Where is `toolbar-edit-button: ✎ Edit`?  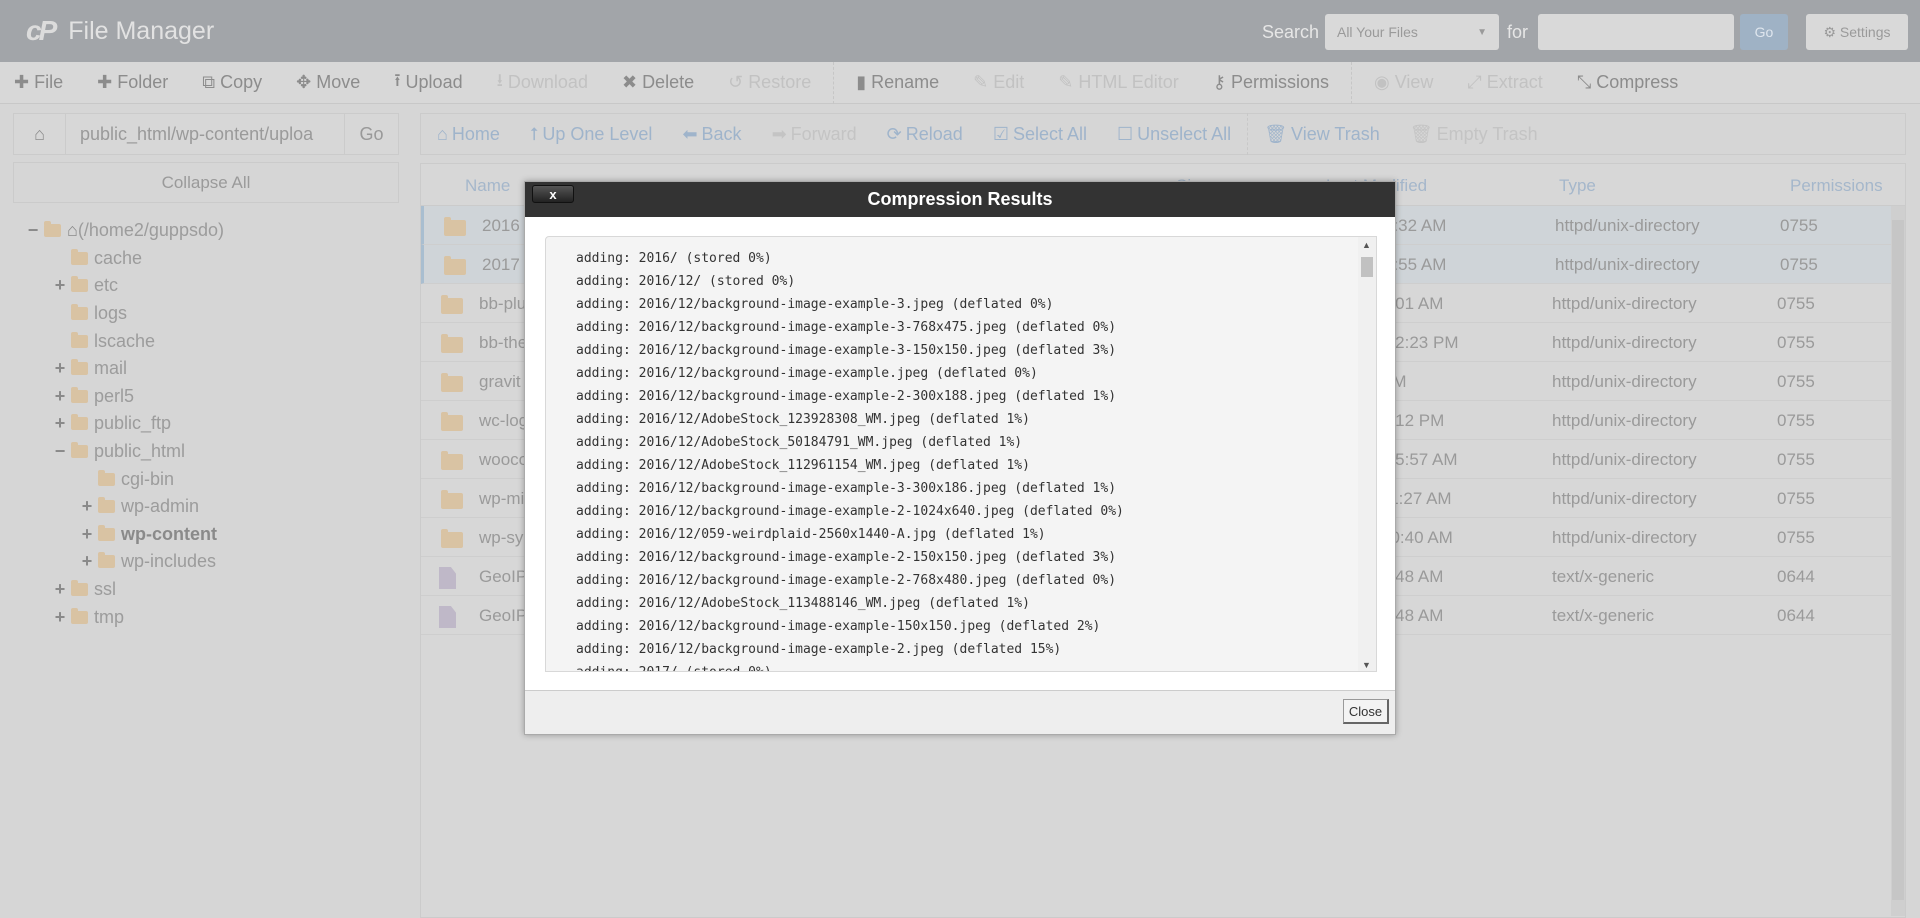 toolbar-edit-button: ✎ Edit is located at coordinates (998, 82).